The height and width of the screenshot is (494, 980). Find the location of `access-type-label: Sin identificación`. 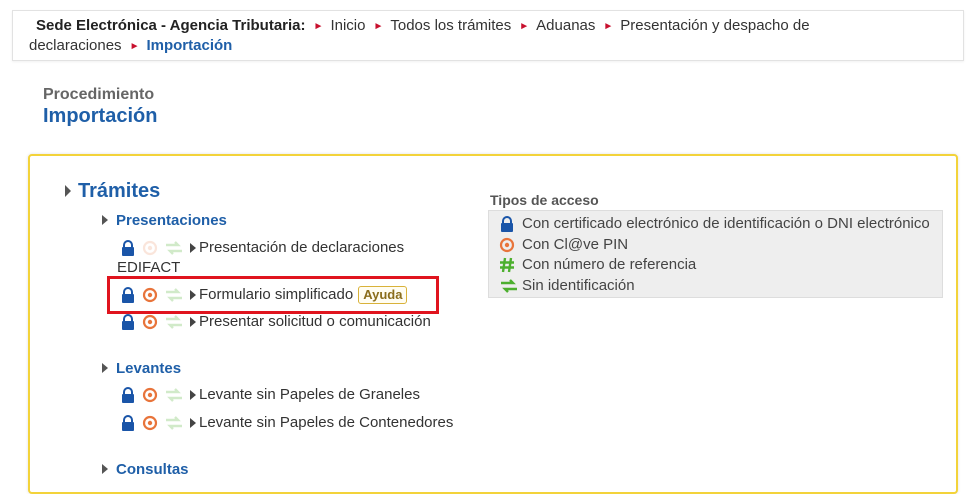

access-type-label: Sin identificación is located at coordinates (578, 285).